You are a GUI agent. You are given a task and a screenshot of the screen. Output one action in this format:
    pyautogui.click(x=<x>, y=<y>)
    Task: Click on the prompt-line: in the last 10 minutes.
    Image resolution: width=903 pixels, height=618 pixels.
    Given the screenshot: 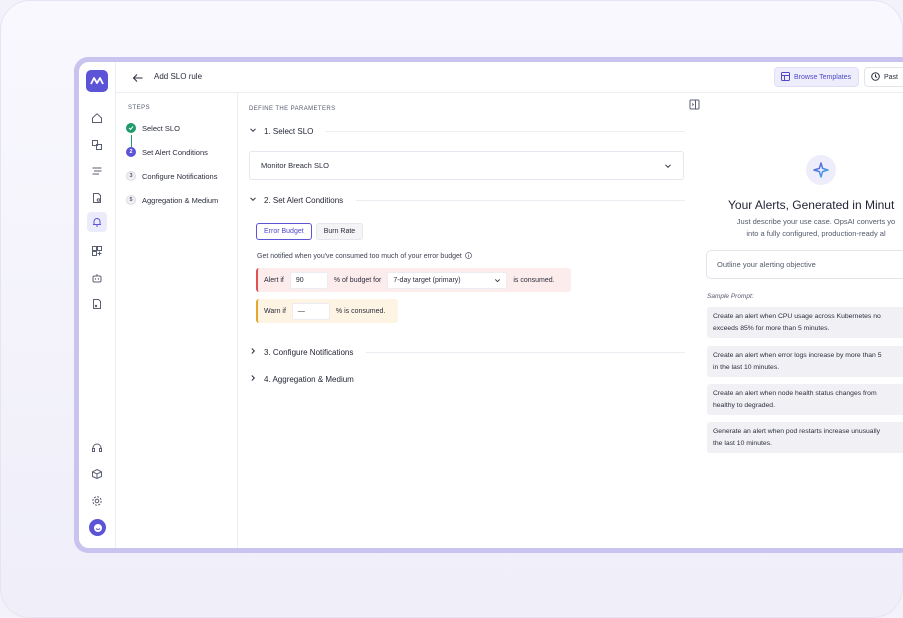 What is the action you would take?
    pyautogui.click(x=746, y=367)
    